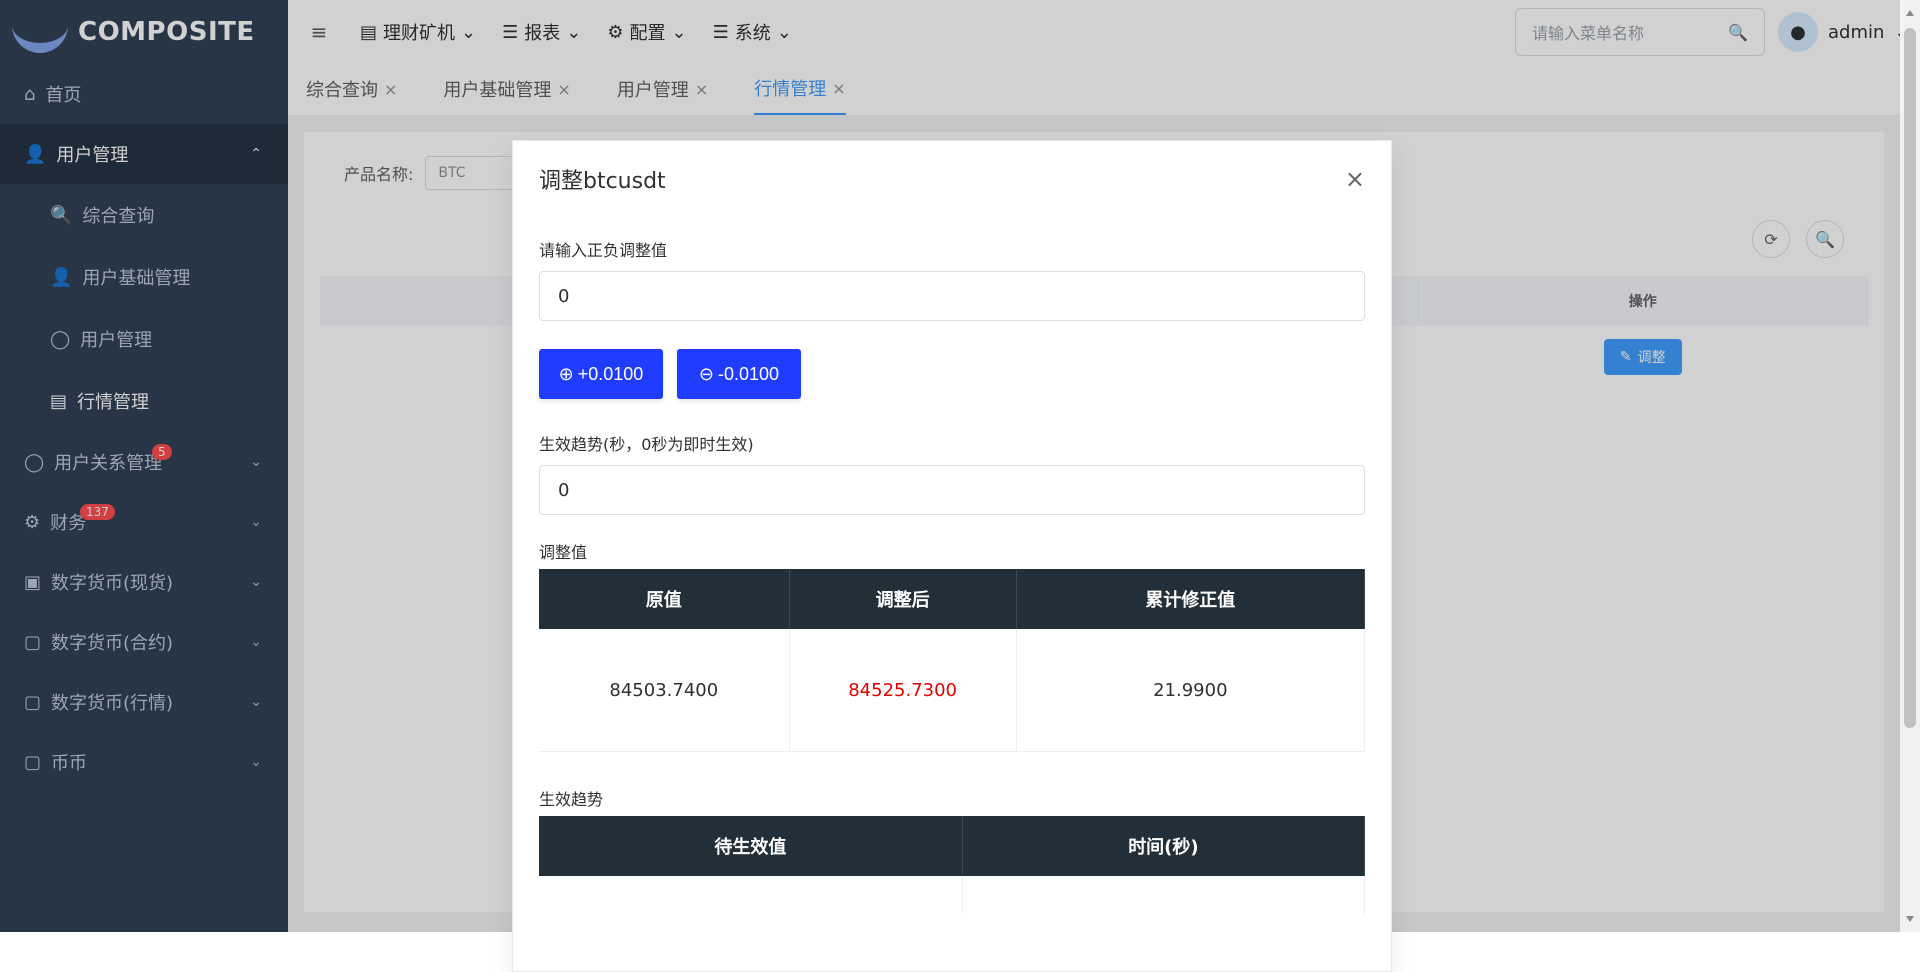 This screenshot has width=1920, height=972. What do you see at coordinates (751, 846) in the screenshot?
I see `table-header: 待生效值` at bounding box center [751, 846].